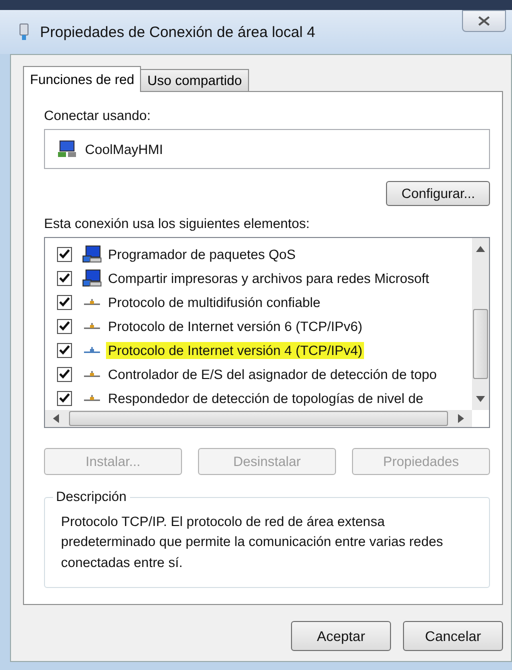 Image resolution: width=512 pixels, height=670 pixels. I want to click on component-name: Protocolo de Internet versión 4 (TCP/IPv4), so click(235, 350).